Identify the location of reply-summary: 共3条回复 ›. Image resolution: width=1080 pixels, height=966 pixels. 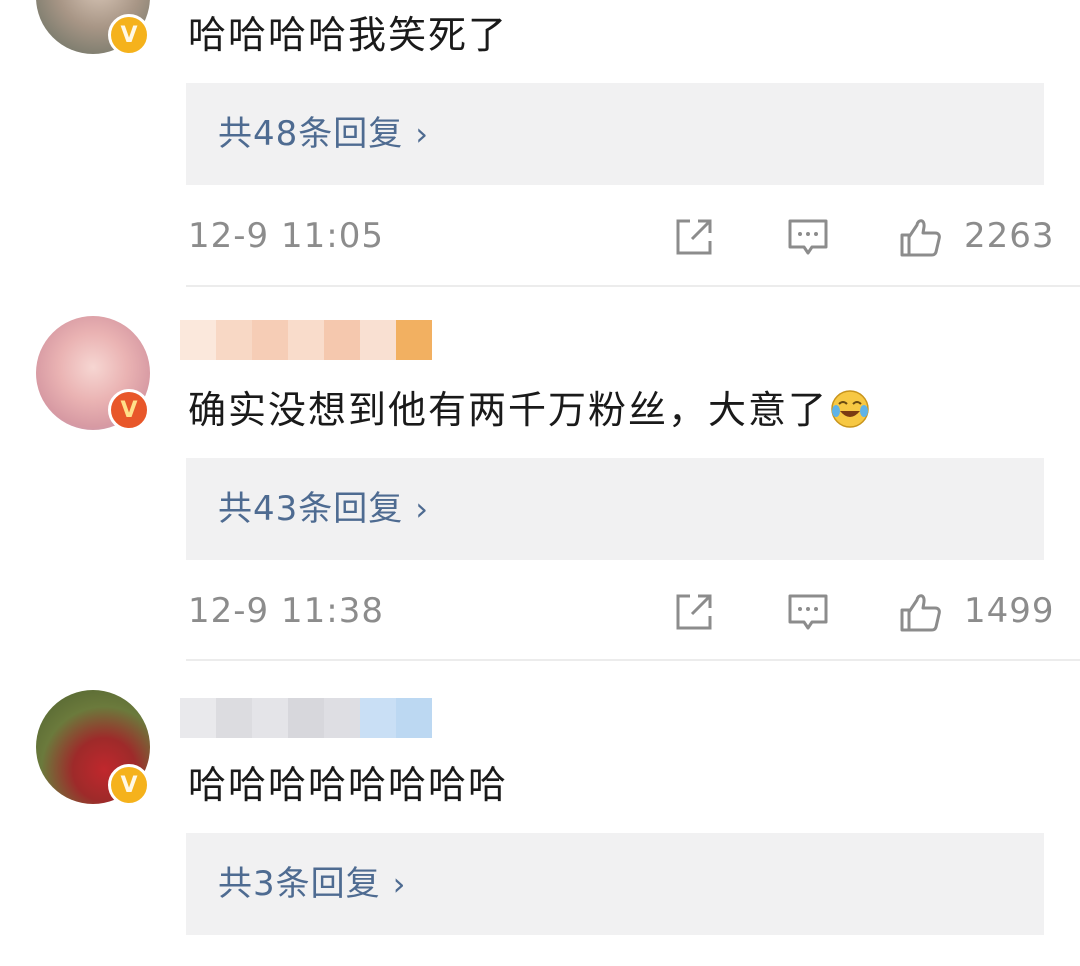
(615, 884).